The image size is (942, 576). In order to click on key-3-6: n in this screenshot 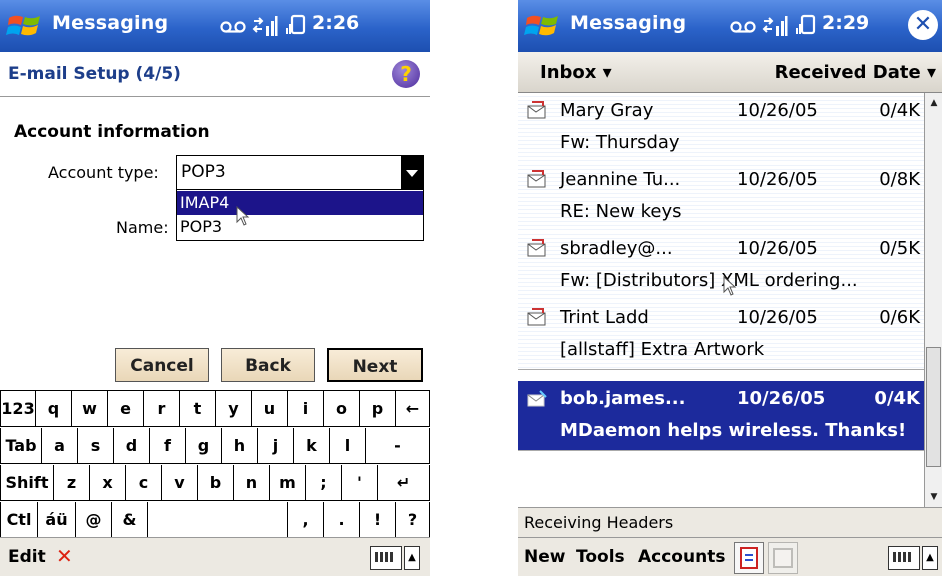, I will do `click(252, 483)`.